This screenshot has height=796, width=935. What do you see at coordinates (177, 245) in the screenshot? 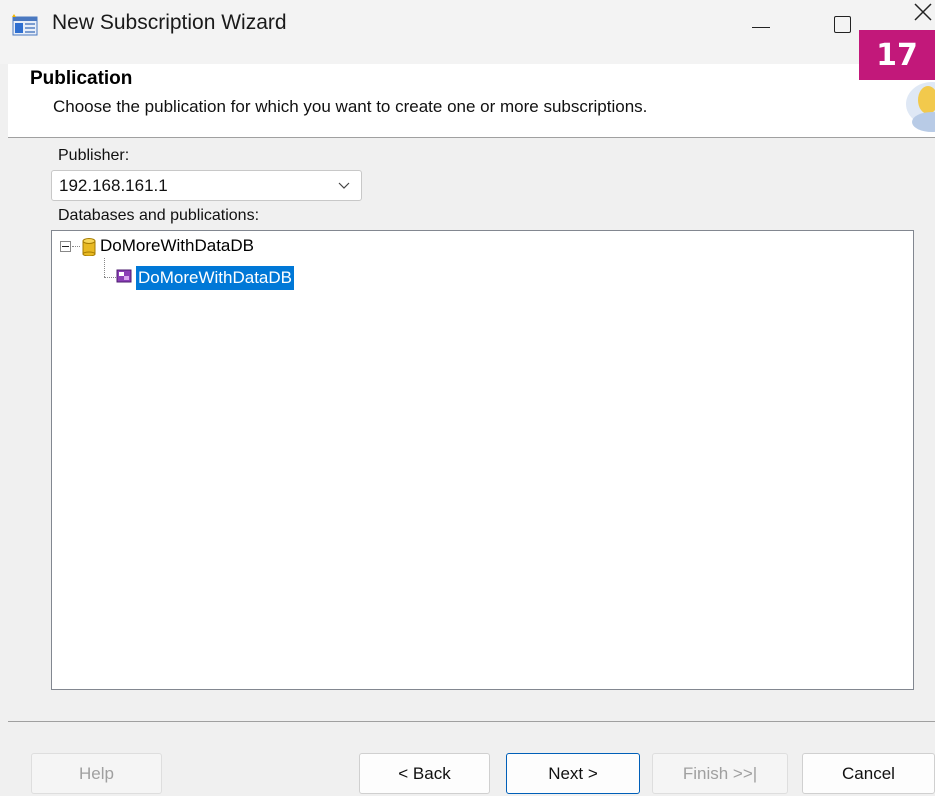
I see `tree-node-label: DoMoreWithDataDB` at bounding box center [177, 245].